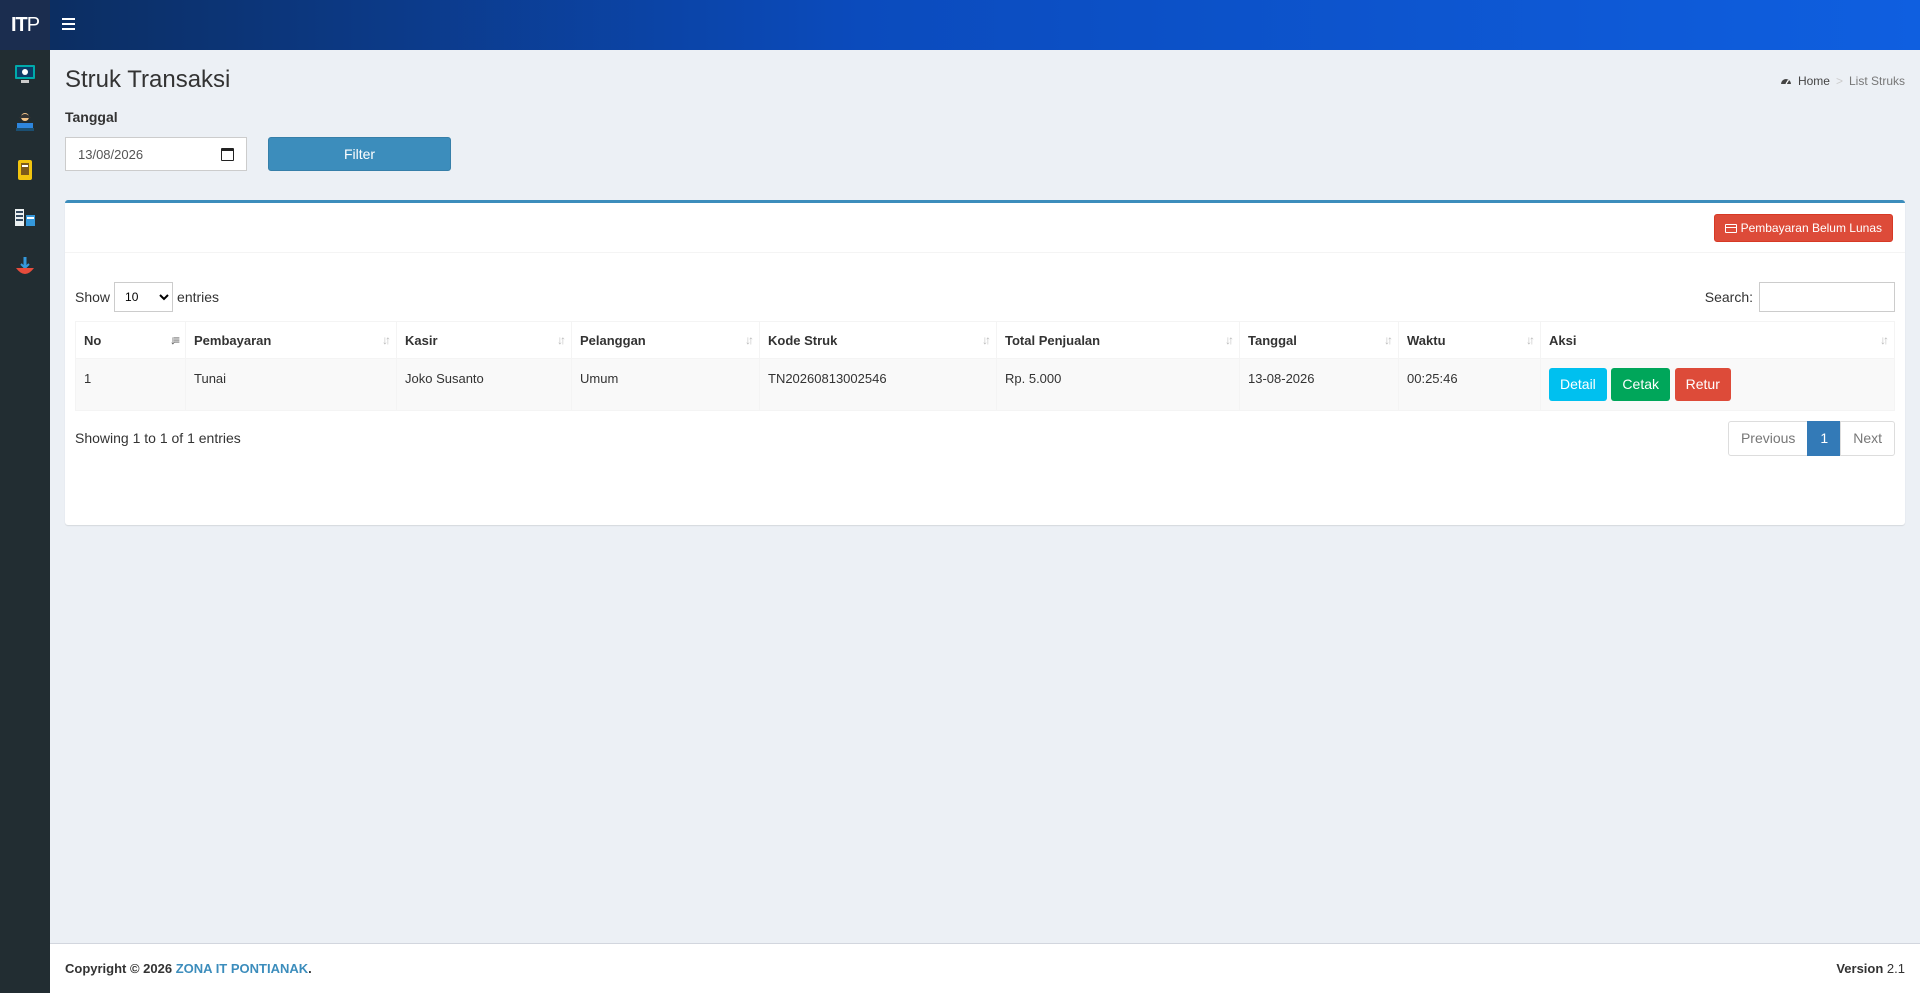 The height and width of the screenshot is (993, 1920). What do you see at coordinates (1768, 438) in the screenshot?
I see `previous-page-button: Previous` at bounding box center [1768, 438].